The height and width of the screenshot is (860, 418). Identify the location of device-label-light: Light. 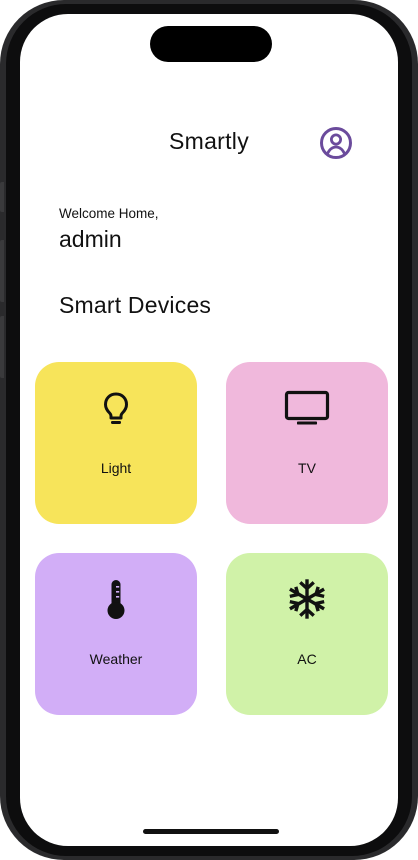
(116, 468).